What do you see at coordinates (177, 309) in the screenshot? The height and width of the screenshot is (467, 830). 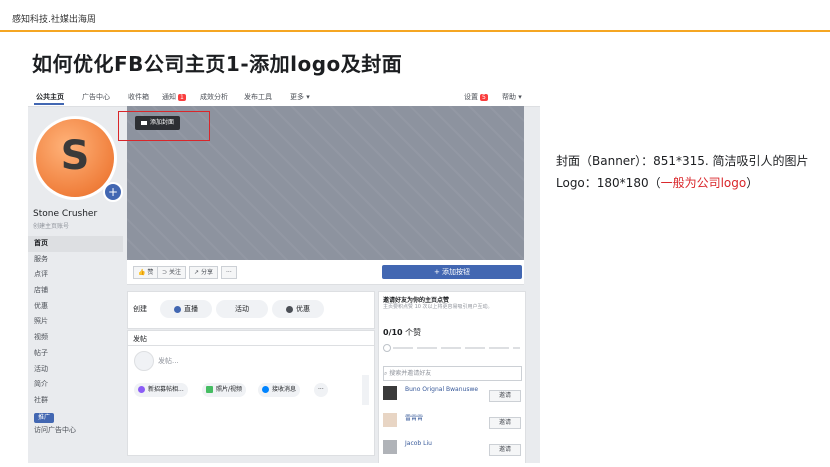 I see `live-icon` at bounding box center [177, 309].